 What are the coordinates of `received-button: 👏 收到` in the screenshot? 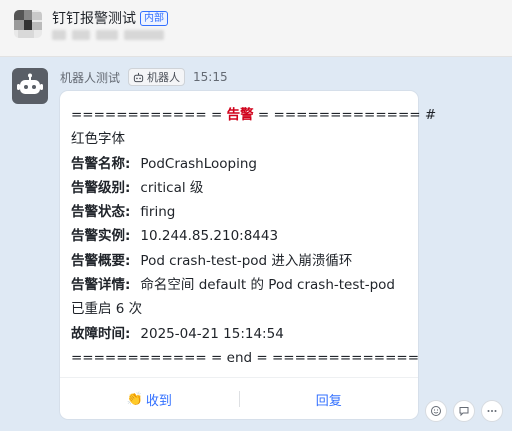 It's located at (149, 399).